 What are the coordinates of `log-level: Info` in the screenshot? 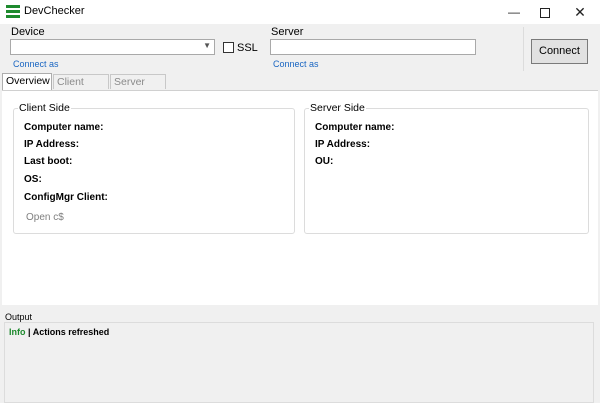 It's located at (17, 332).